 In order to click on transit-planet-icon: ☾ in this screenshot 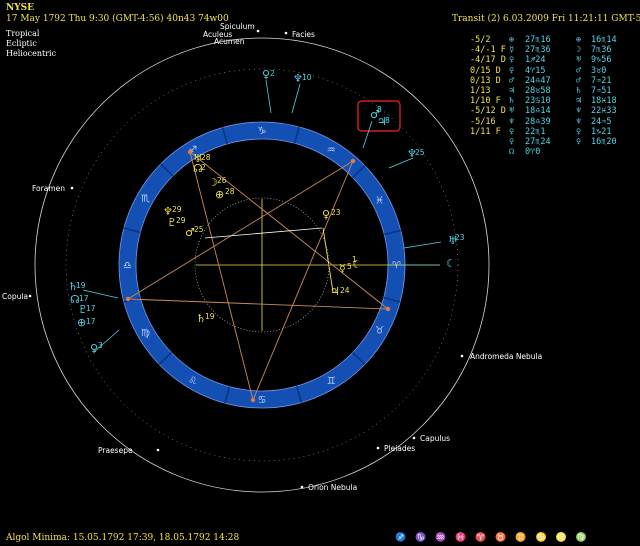, I will do `click(451, 263)`.